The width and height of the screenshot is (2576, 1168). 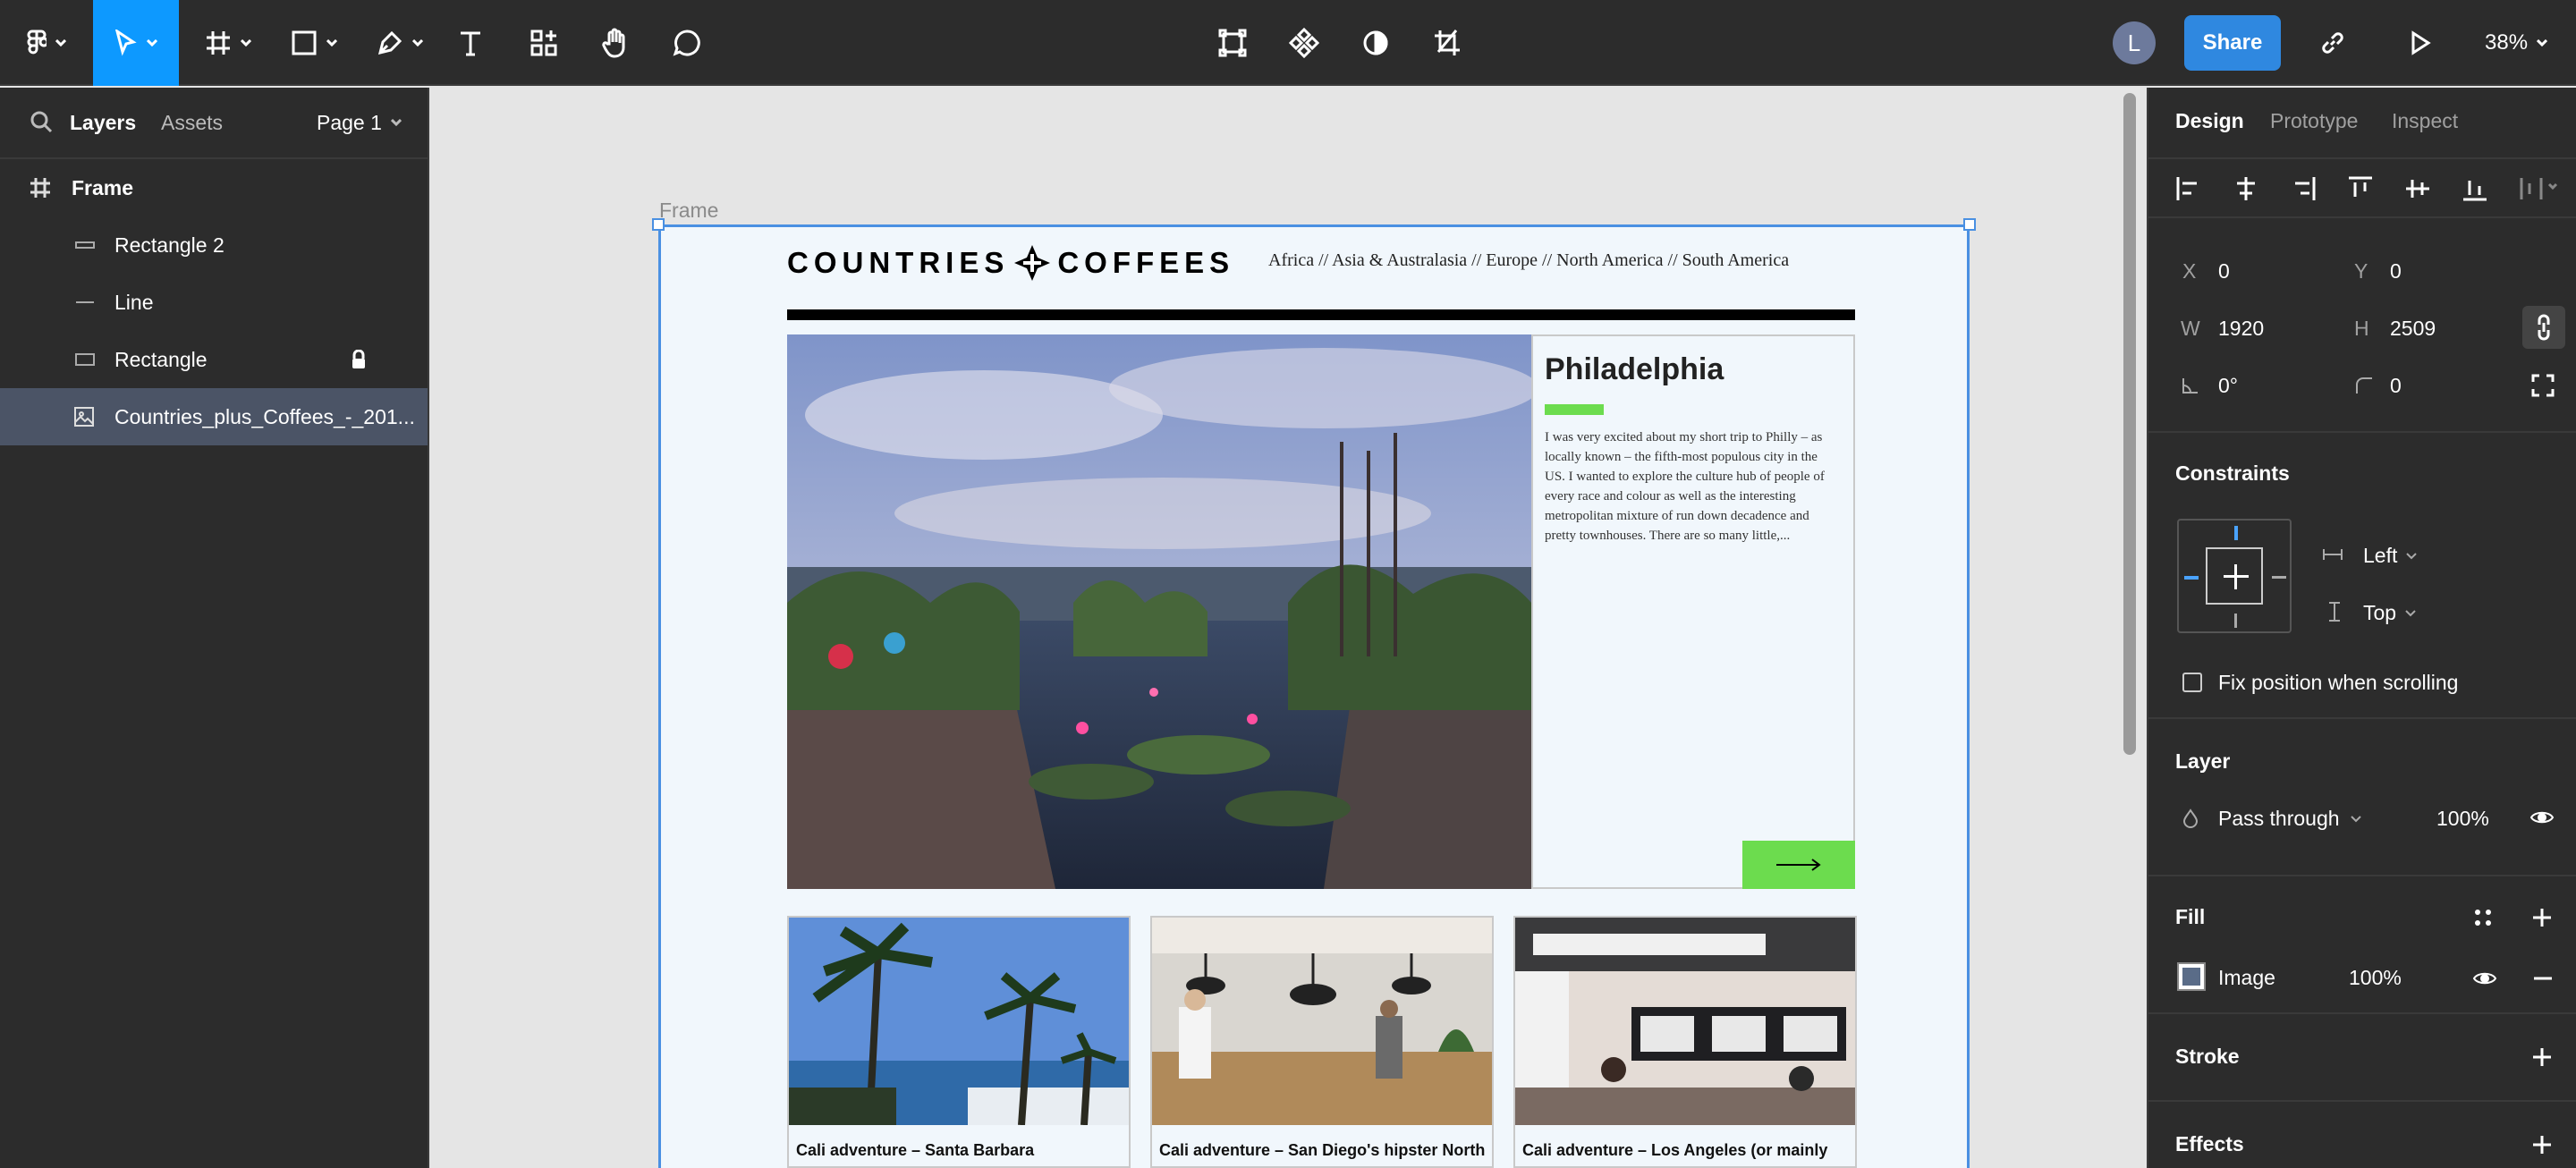 I want to click on canvas-scrollbar, so click(x=2129, y=424).